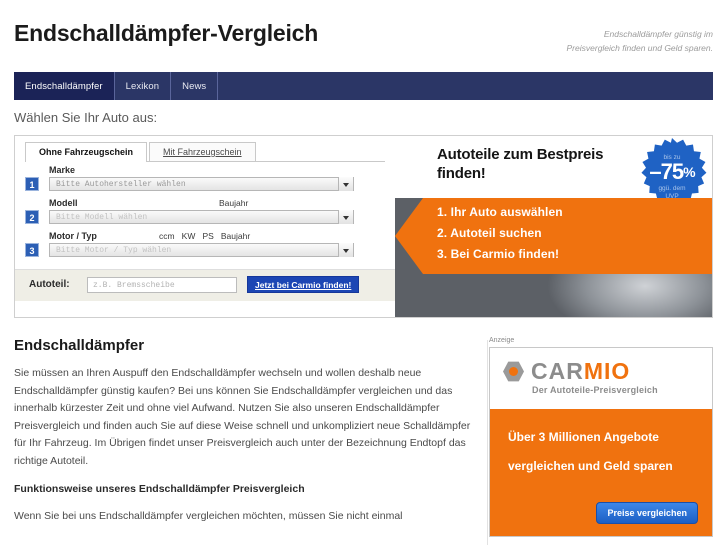 The width and height of the screenshot is (727, 545). Describe the element at coordinates (63, 203) in the screenshot. I see `field-label-modell-text: Modell` at that location.